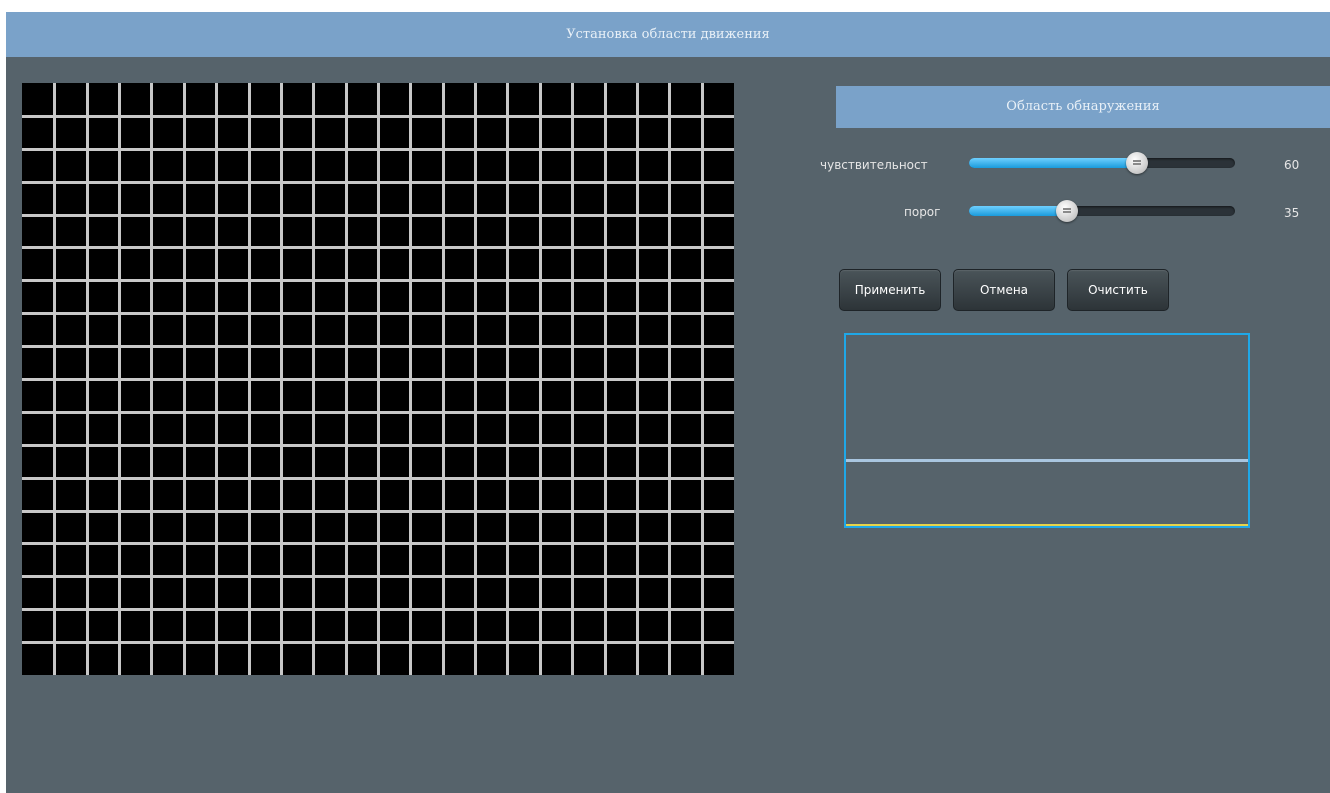 The image size is (1330, 793). Describe the element at coordinates (1137, 163) in the screenshot. I see `sensitivity-slider-handle` at that location.